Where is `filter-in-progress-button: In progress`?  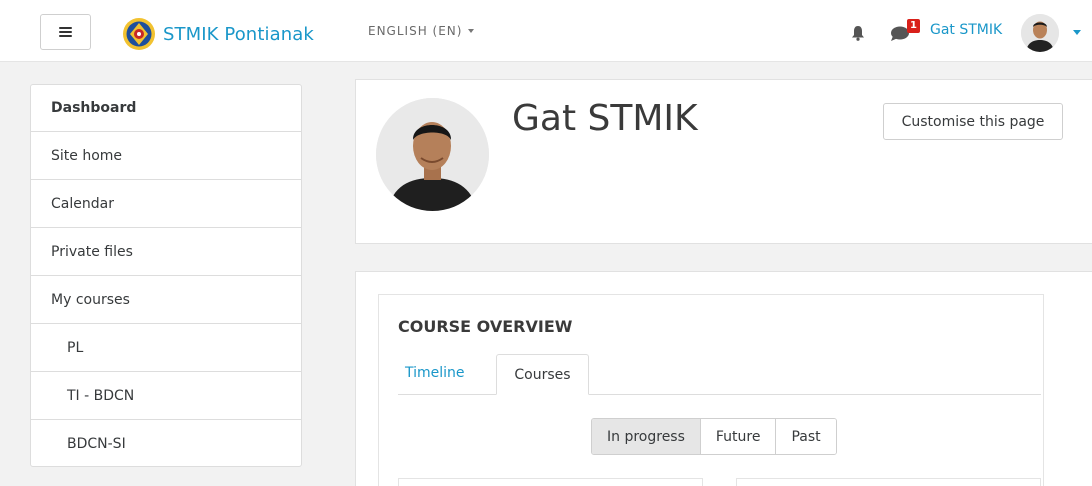 filter-in-progress-button: In progress is located at coordinates (646, 436).